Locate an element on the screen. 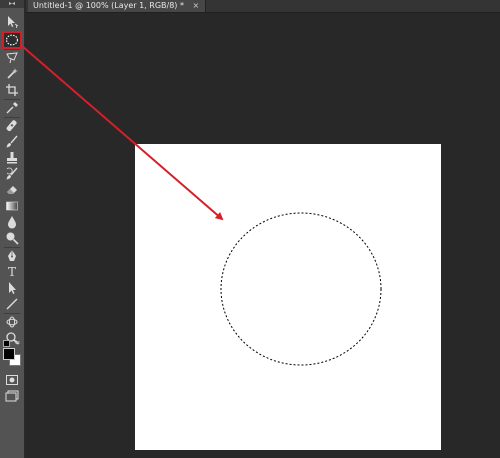 Image resolution: width=500 pixels, height=458 pixels. spot-healing-brush-tool-icon is located at coordinates (11, 126).